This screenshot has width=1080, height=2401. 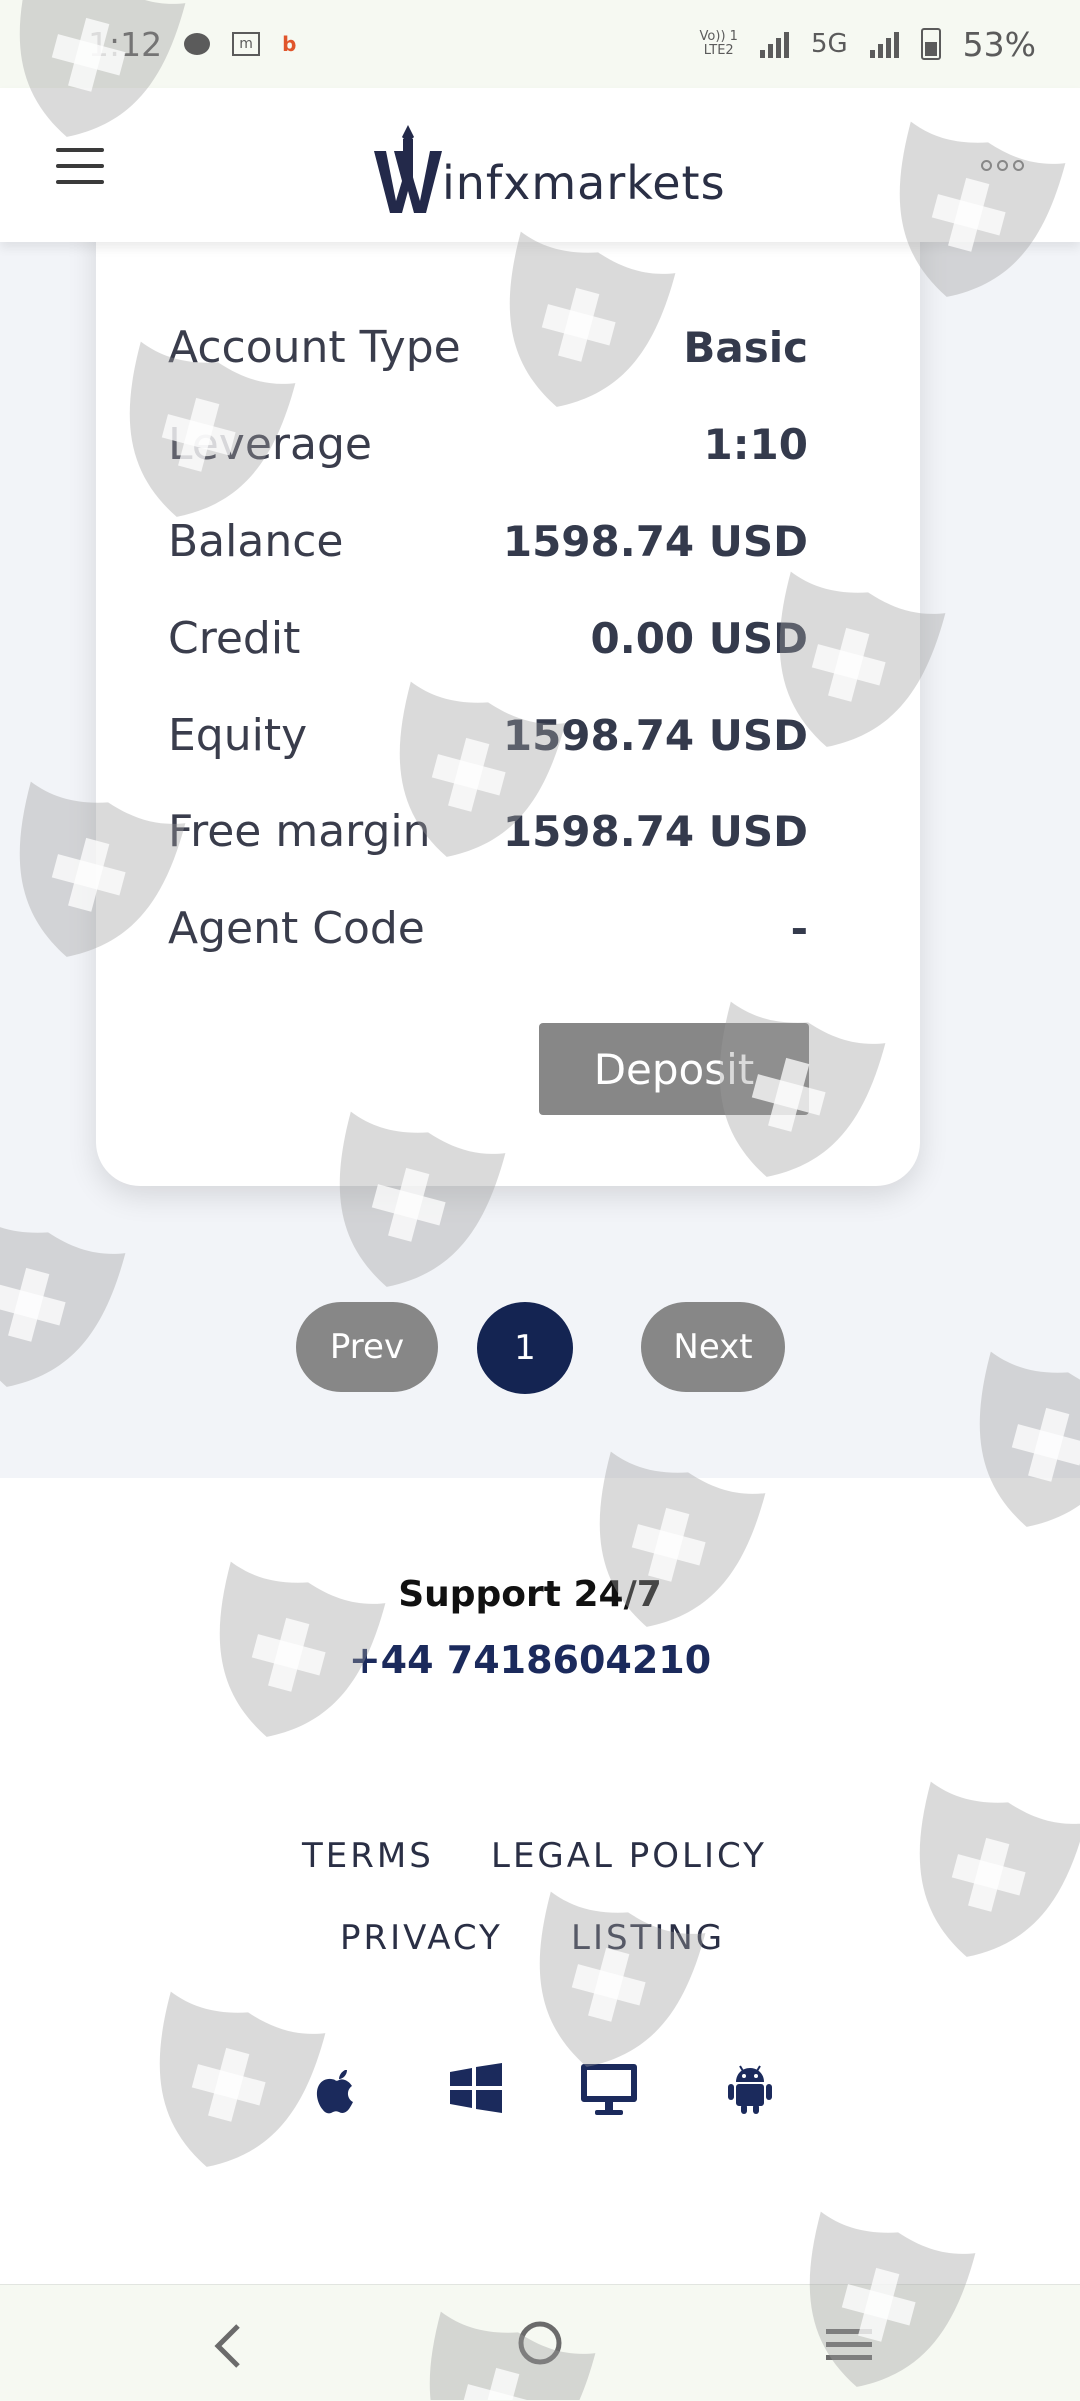 What do you see at coordinates (488, 541) in the screenshot?
I see `balance-row: Balance 1598.74 USD` at bounding box center [488, 541].